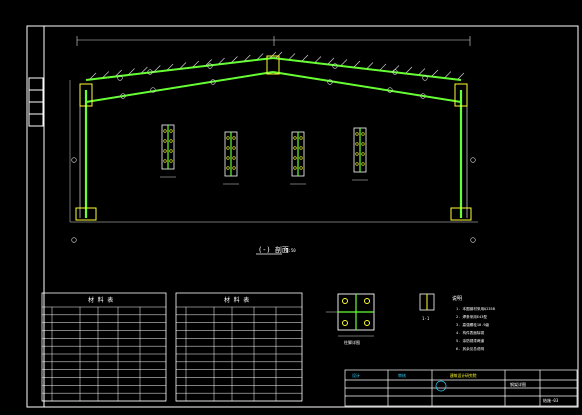  What do you see at coordinates (291, 250) in the screenshot?
I see `elevation-scale: 1:50` at bounding box center [291, 250].